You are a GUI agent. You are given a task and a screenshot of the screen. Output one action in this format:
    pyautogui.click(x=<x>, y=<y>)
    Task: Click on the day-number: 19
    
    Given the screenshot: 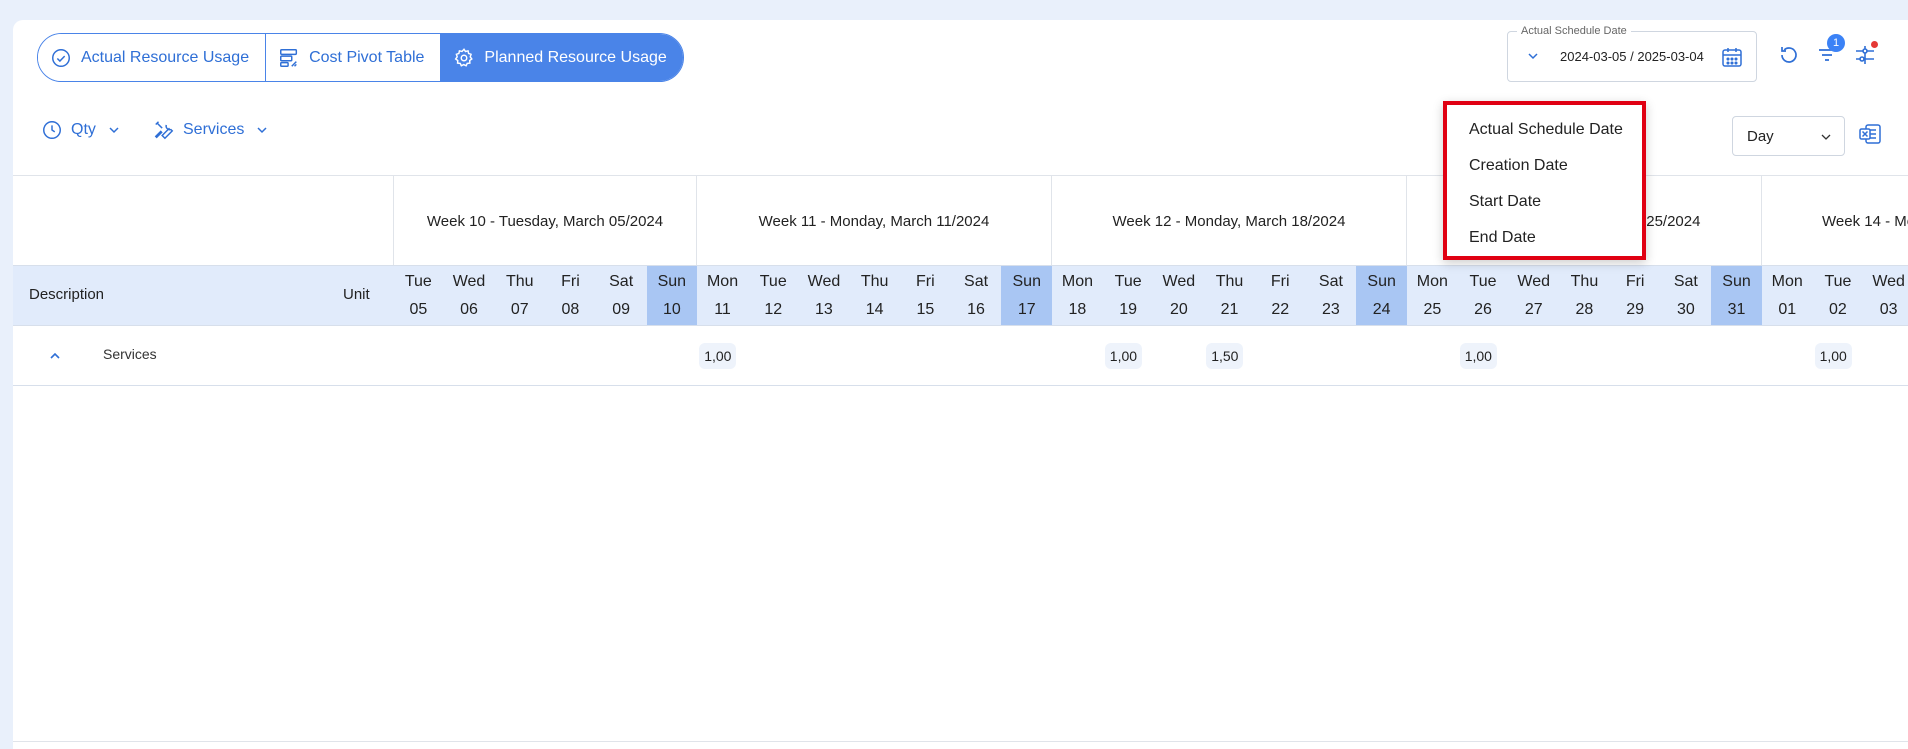 What is the action you would take?
    pyautogui.click(x=1128, y=309)
    